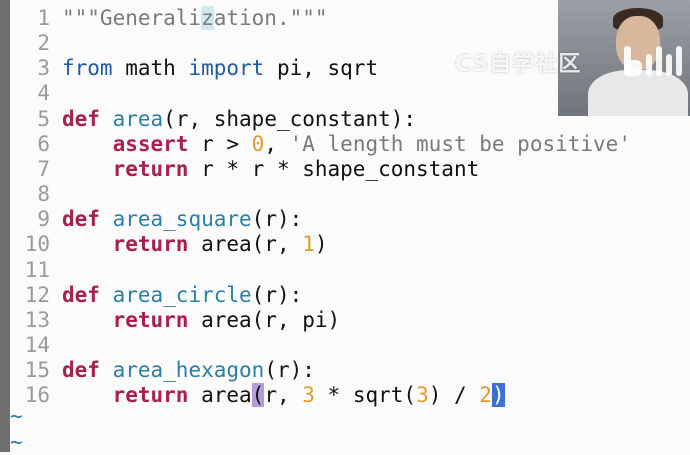 This screenshot has width=690, height=455. I want to click on line-number: 15, so click(37, 370).